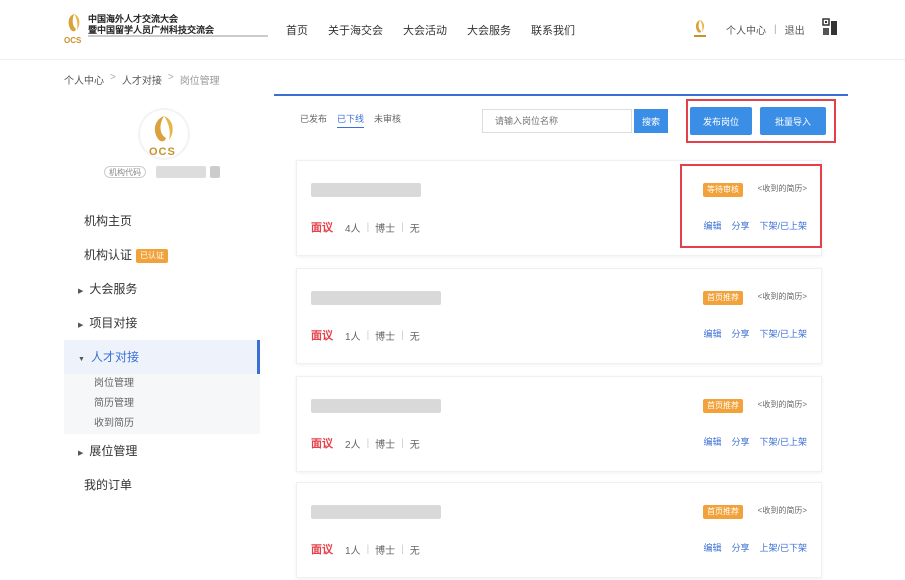 The width and height of the screenshot is (905, 580). What do you see at coordinates (355, 30) in the screenshot?
I see `nav-about: 关于海交会` at bounding box center [355, 30].